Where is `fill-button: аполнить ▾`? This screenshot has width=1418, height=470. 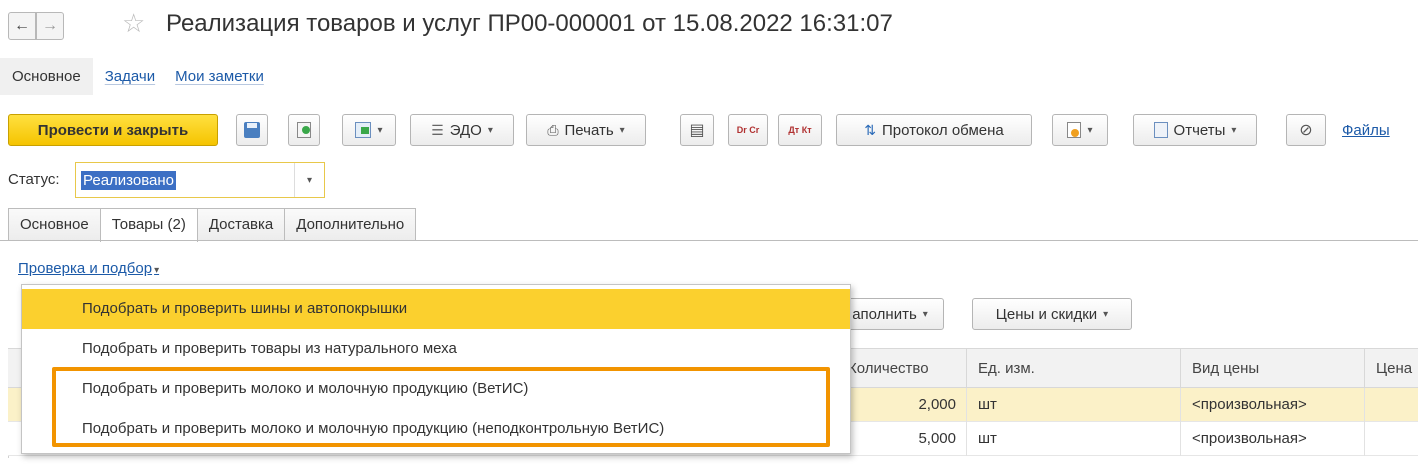
fill-button: аполнить ▾ is located at coordinates (890, 314).